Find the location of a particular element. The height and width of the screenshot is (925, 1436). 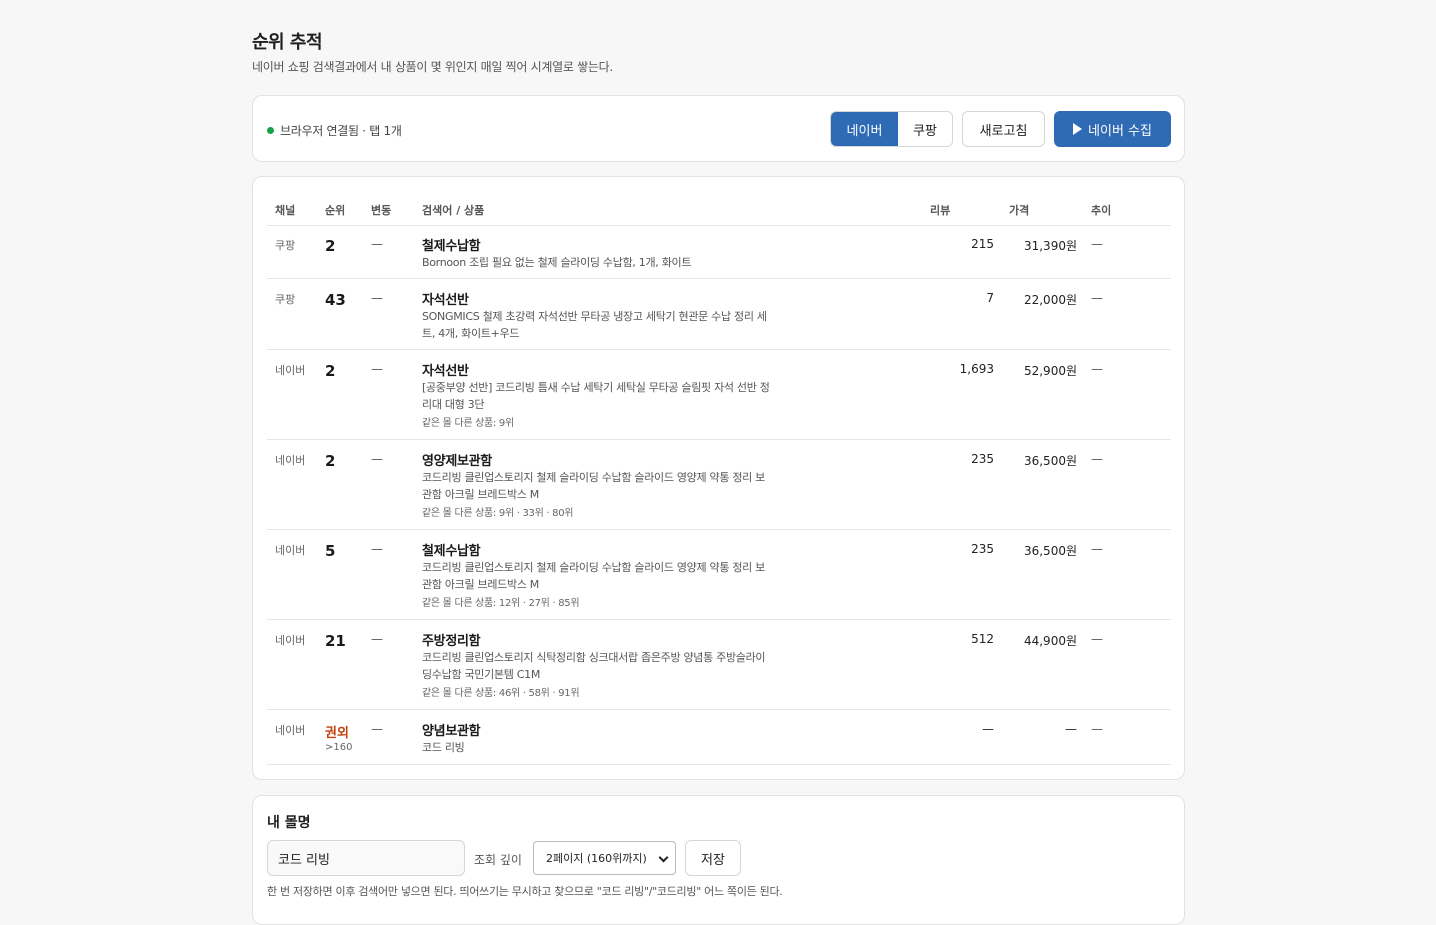

col-keyword: 검색어 / 상품 is located at coordinates (453, 210).